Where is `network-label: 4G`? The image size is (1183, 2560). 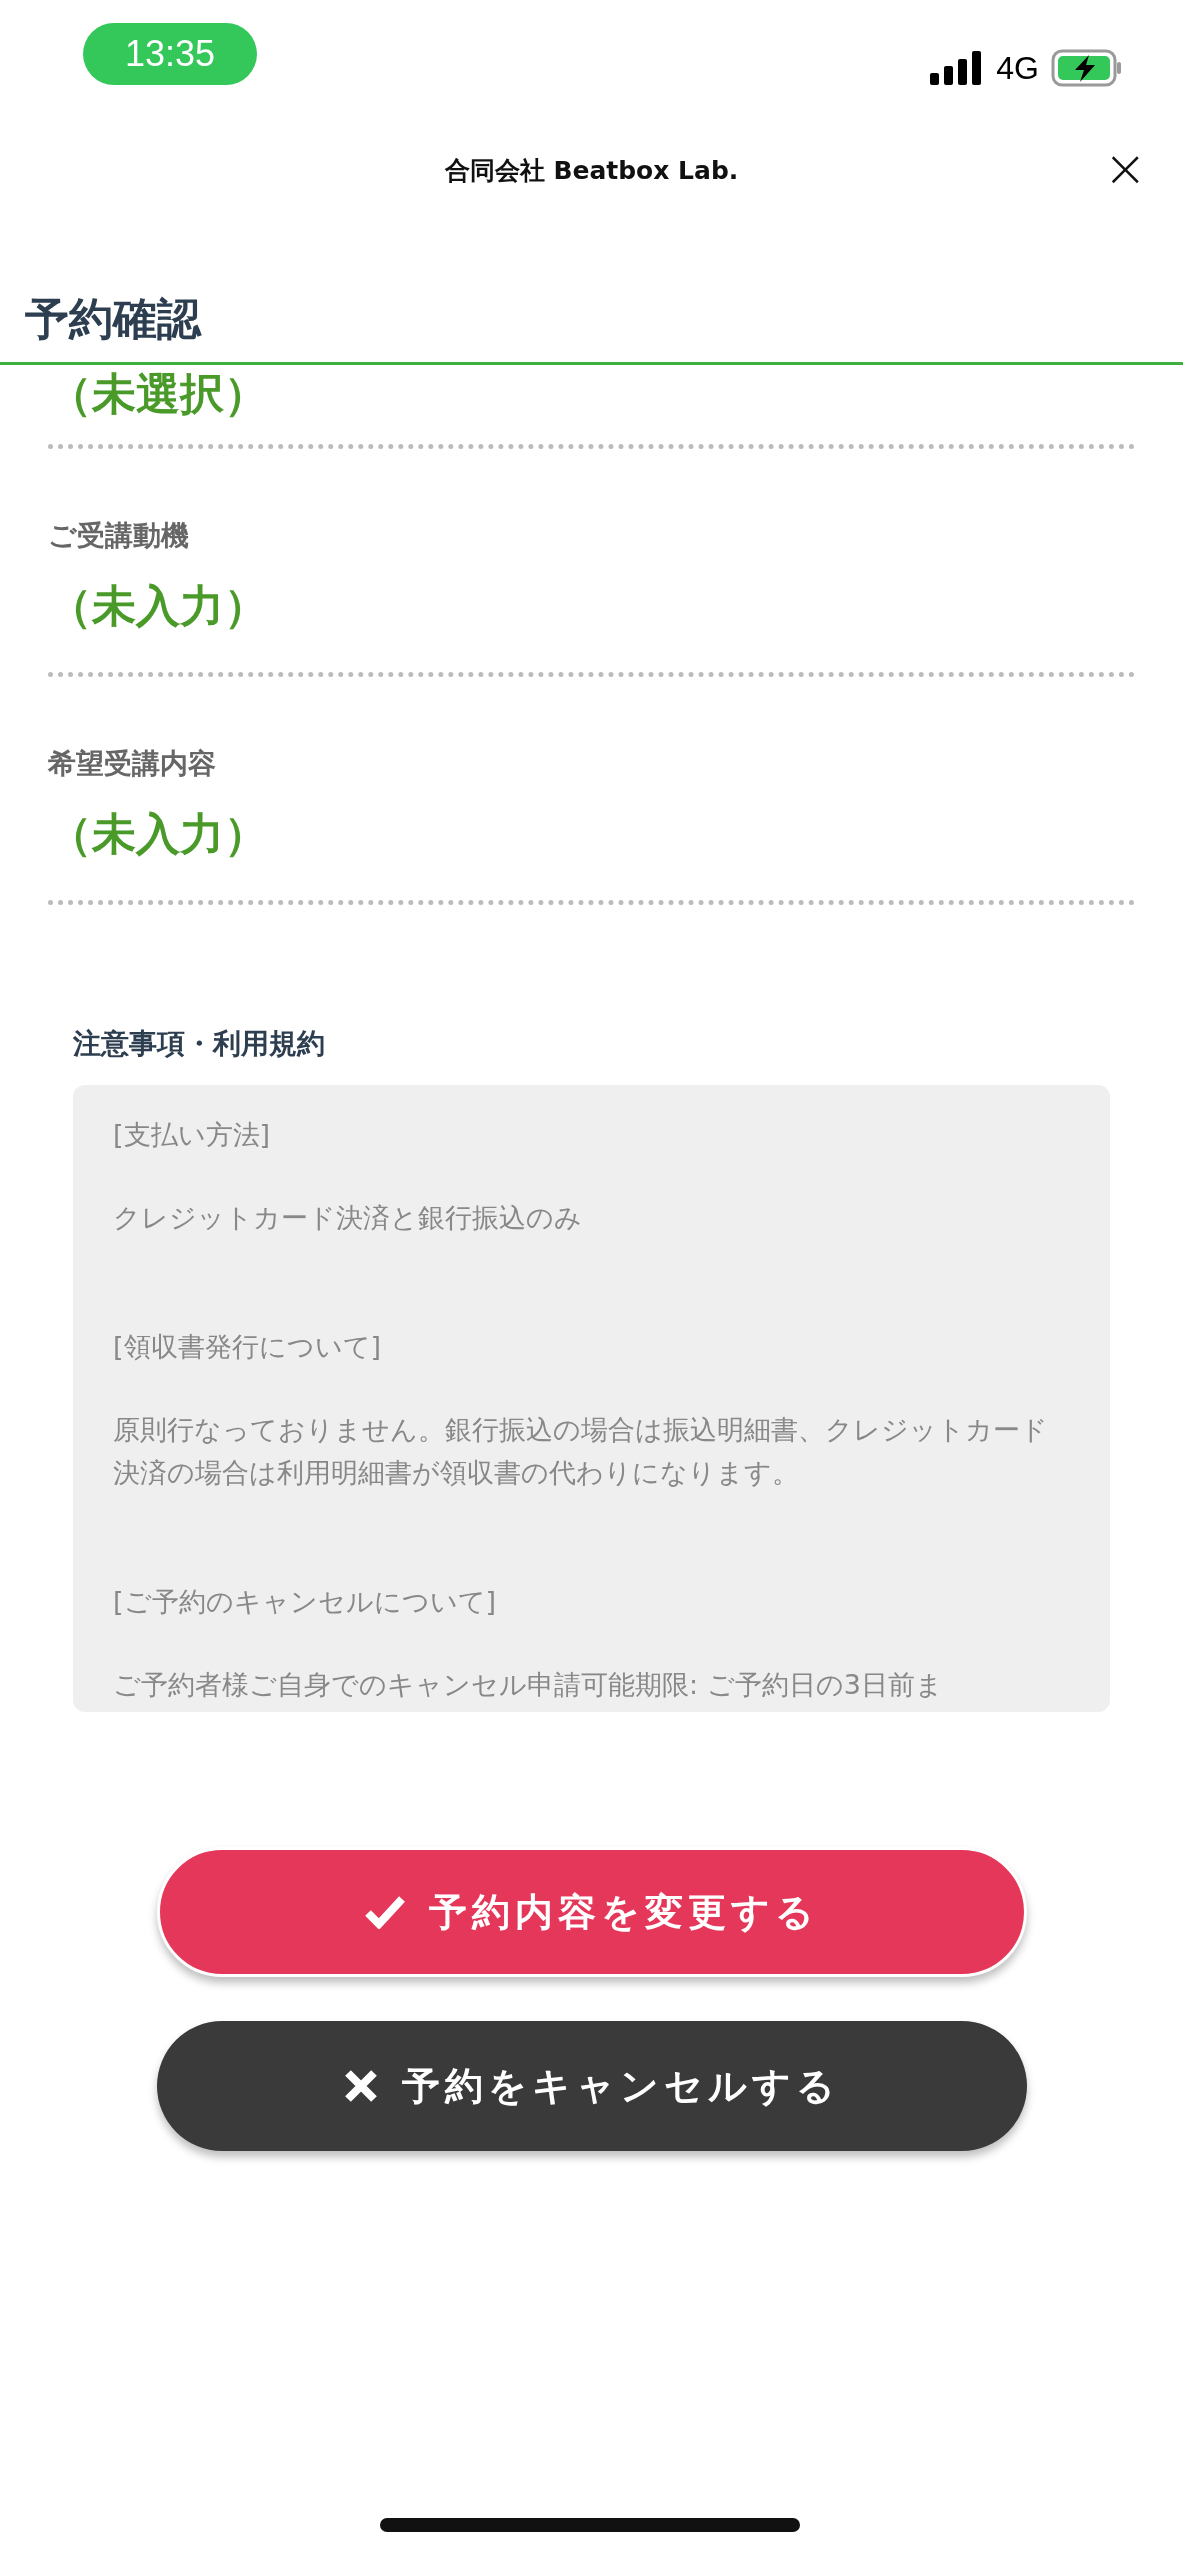 network-label: 4G is located at coordinates (1017, 68).